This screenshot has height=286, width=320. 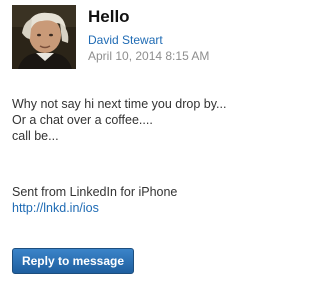 I want to click on signature-text: Sent from LinkedIn for iPhone, so click(x=95, y=192).